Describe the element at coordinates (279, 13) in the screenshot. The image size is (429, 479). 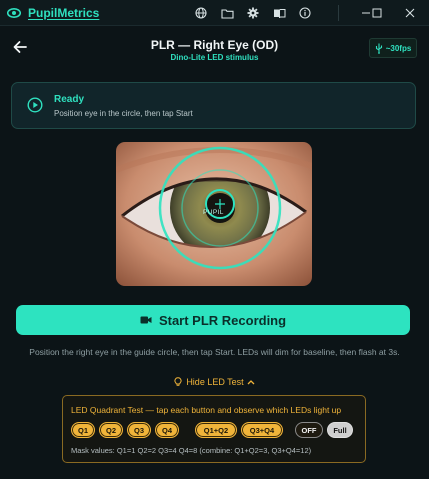
I see `book-icon` at that location.